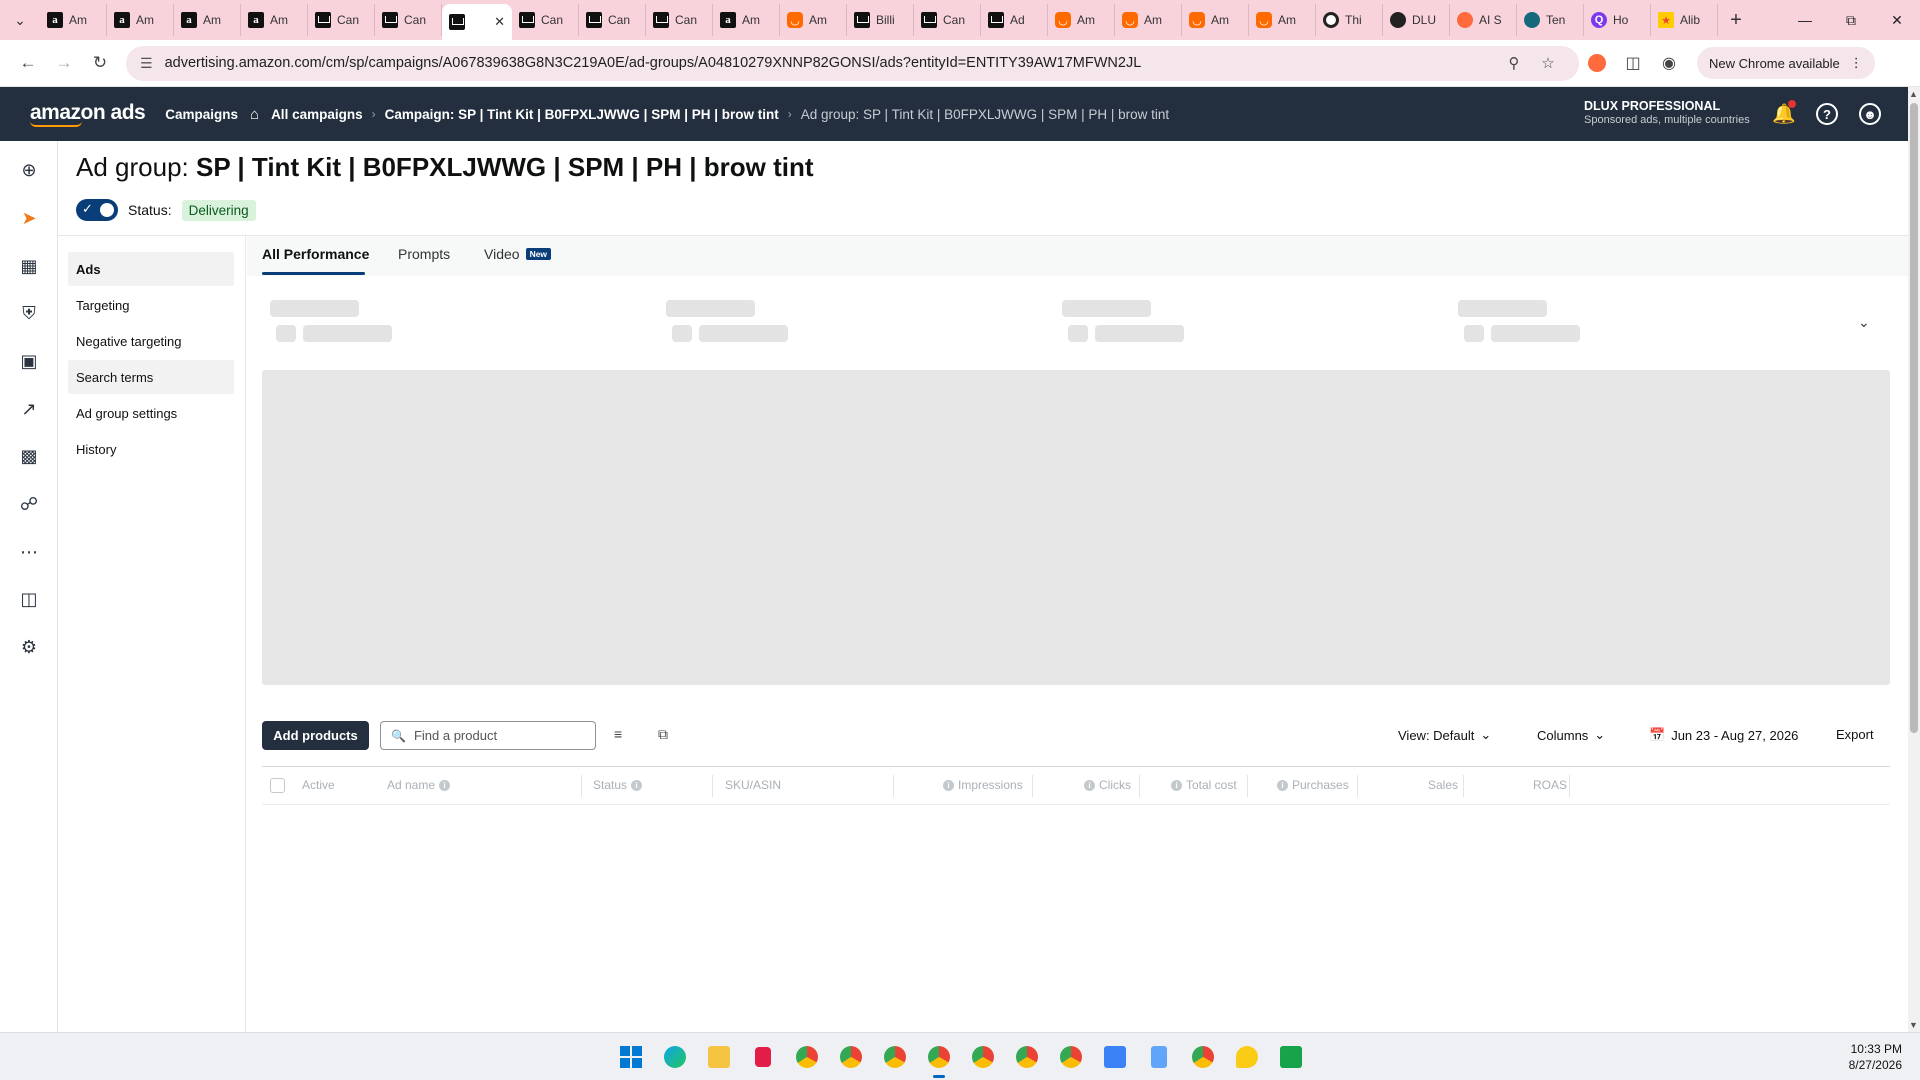 The image size is (1920, 1080). Describe the element at coordinates (753, 785) in the screenshot. I see `column-sku-asin: SKU/ASIN` at that location.